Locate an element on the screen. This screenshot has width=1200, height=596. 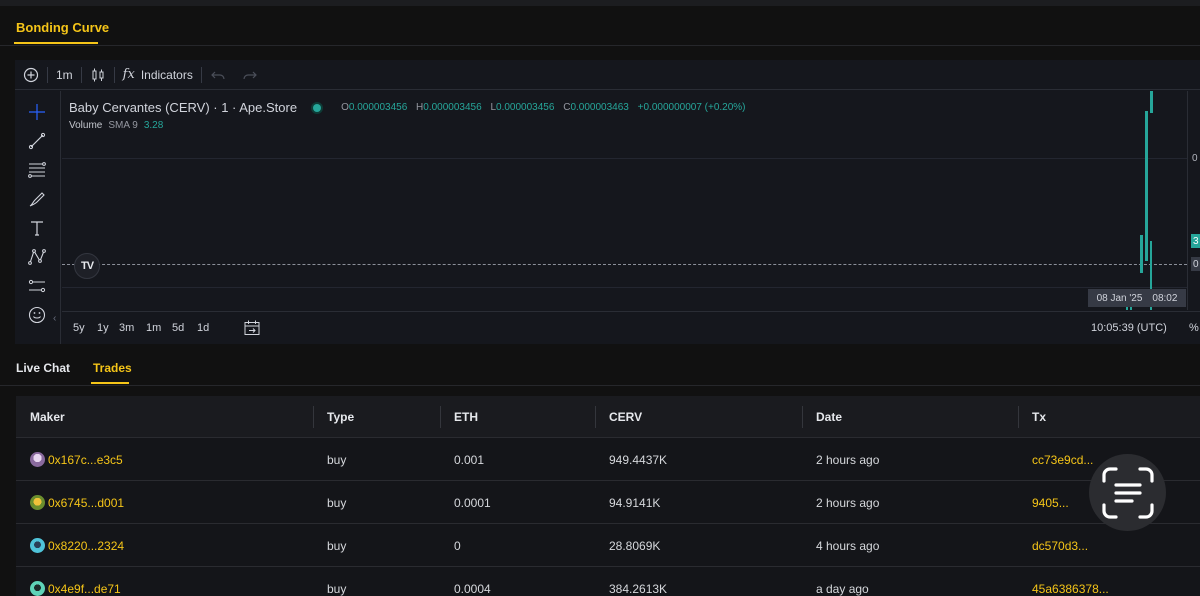
range-5y: 5y is located at coordinates (79, 328).